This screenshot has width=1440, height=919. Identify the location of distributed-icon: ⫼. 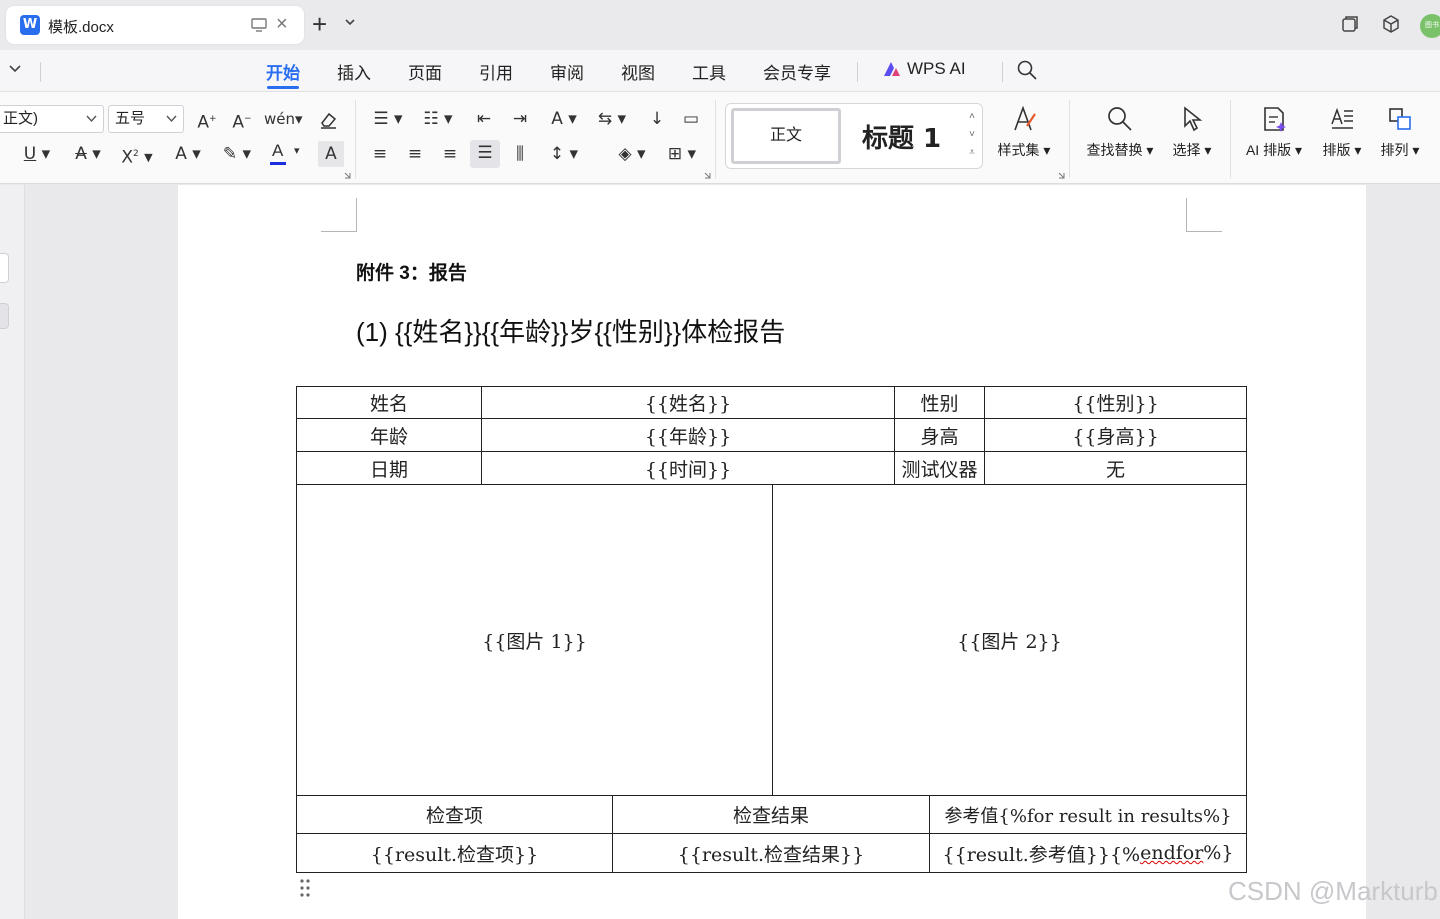
(520, 154).